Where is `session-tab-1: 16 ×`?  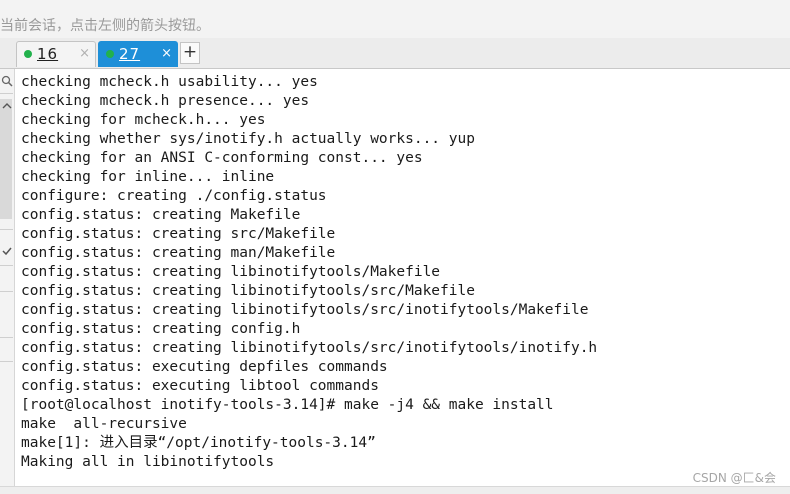 session-tab-1: 16 × is located at coordinates (56, 54).